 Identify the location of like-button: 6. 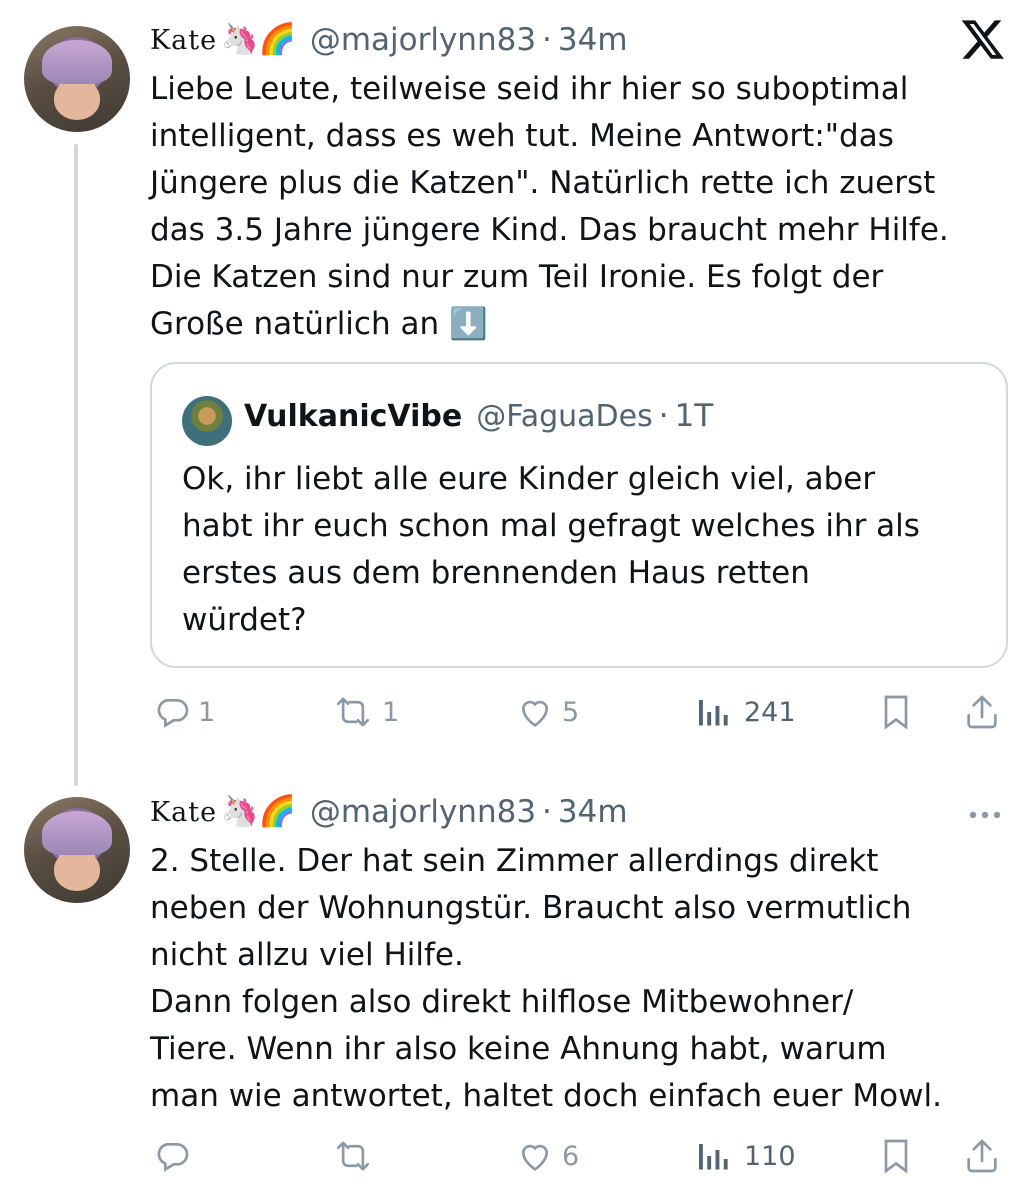
(546, 1156).